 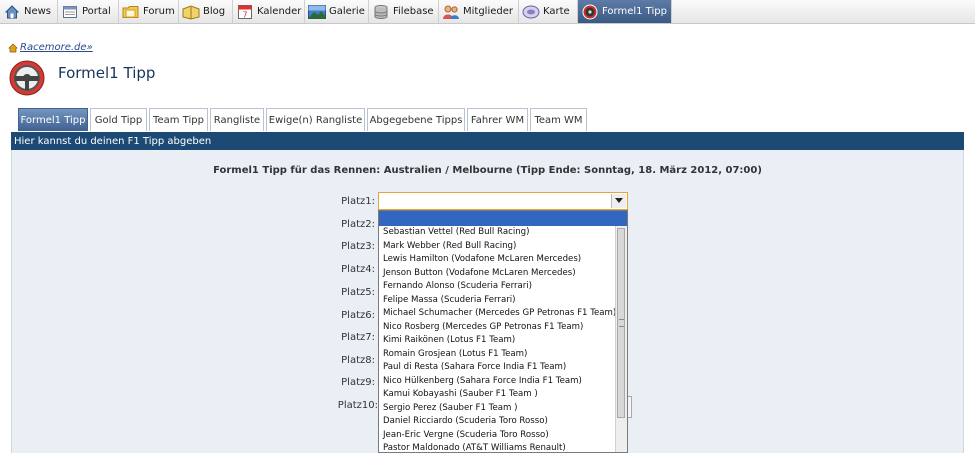 I want to click on platz10-label: Platz10:, so click(x=357, y=405).